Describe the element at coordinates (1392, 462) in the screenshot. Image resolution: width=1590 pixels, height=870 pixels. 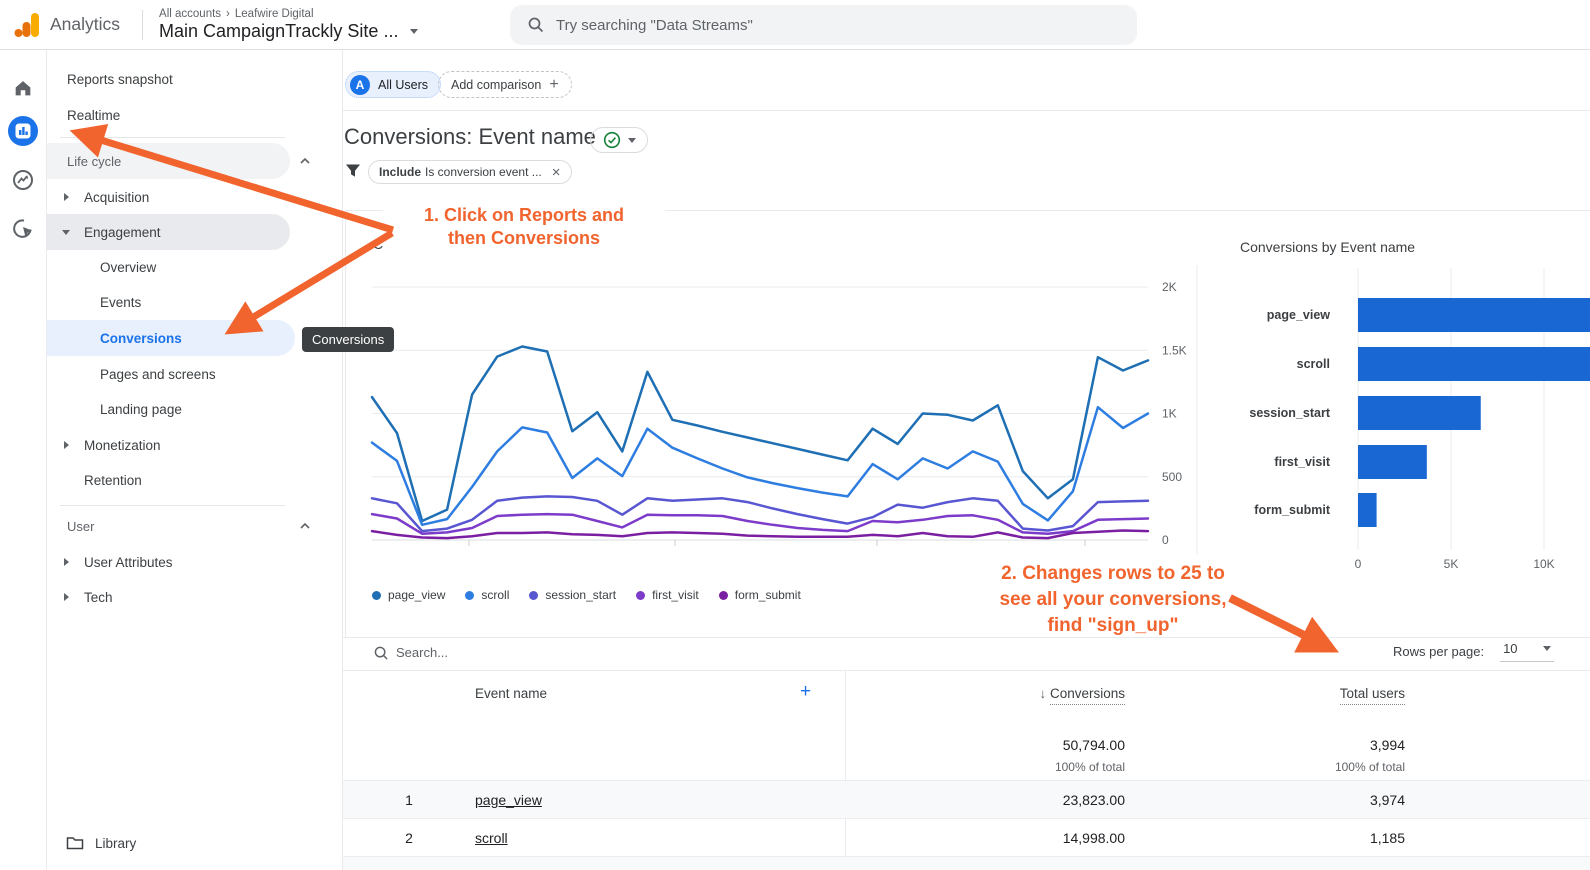
I see `bar-first_visit` at that location.